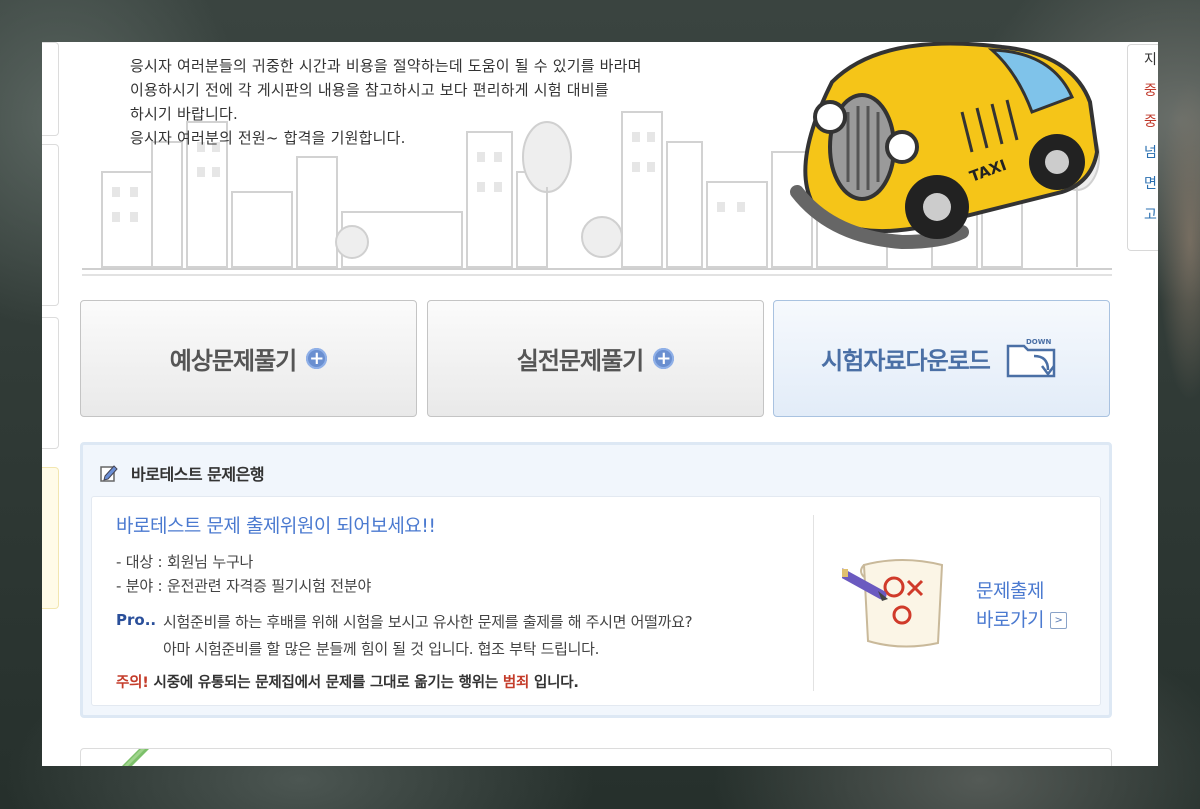  I want to click on practice-questions-button: 실전문제풀기 +, so click(595, 358).